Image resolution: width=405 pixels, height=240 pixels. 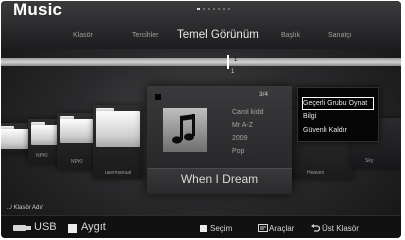 What do you see at coordinates (248, 112) in the screenshot?
I see `artist-text: Carol kidd` at bounding box center [248, 112].